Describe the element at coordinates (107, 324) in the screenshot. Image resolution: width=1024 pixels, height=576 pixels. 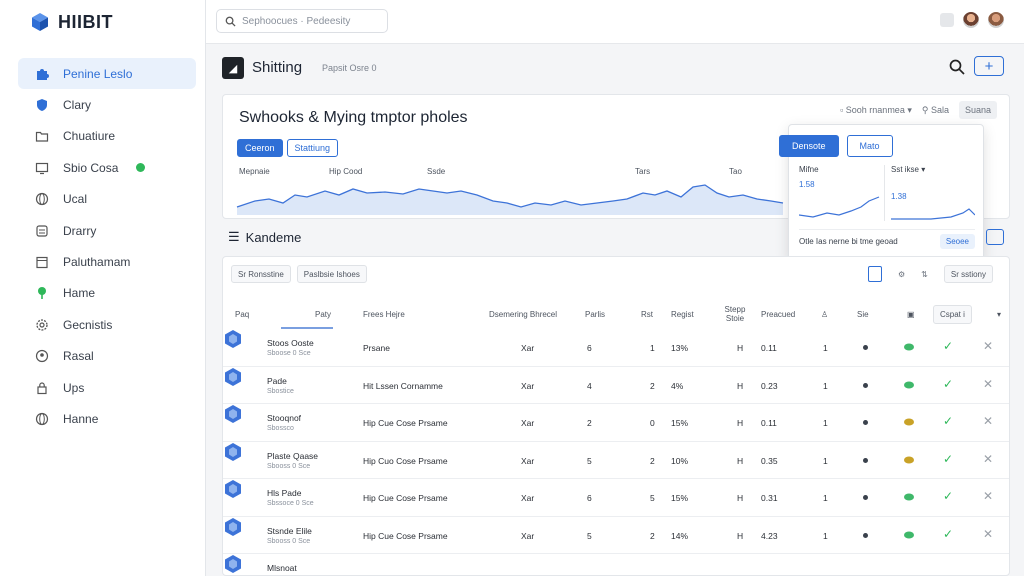
I see `sidebar-item-gecnistis: Gecnistis` at that location.